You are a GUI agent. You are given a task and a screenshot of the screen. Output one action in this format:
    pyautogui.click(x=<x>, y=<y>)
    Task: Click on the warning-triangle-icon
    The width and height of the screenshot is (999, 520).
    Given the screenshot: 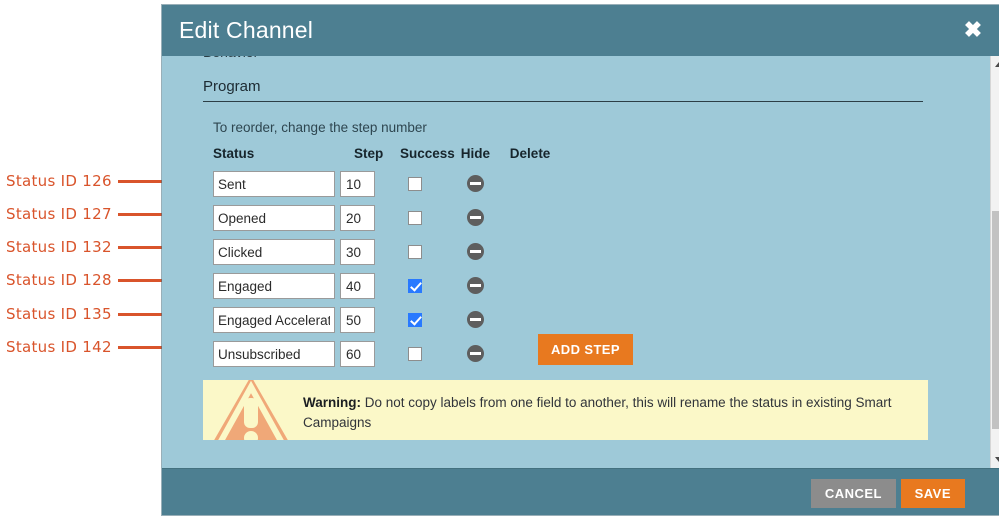 What is the action you would take?
    pyautogui.click(x=251, y=410)
    